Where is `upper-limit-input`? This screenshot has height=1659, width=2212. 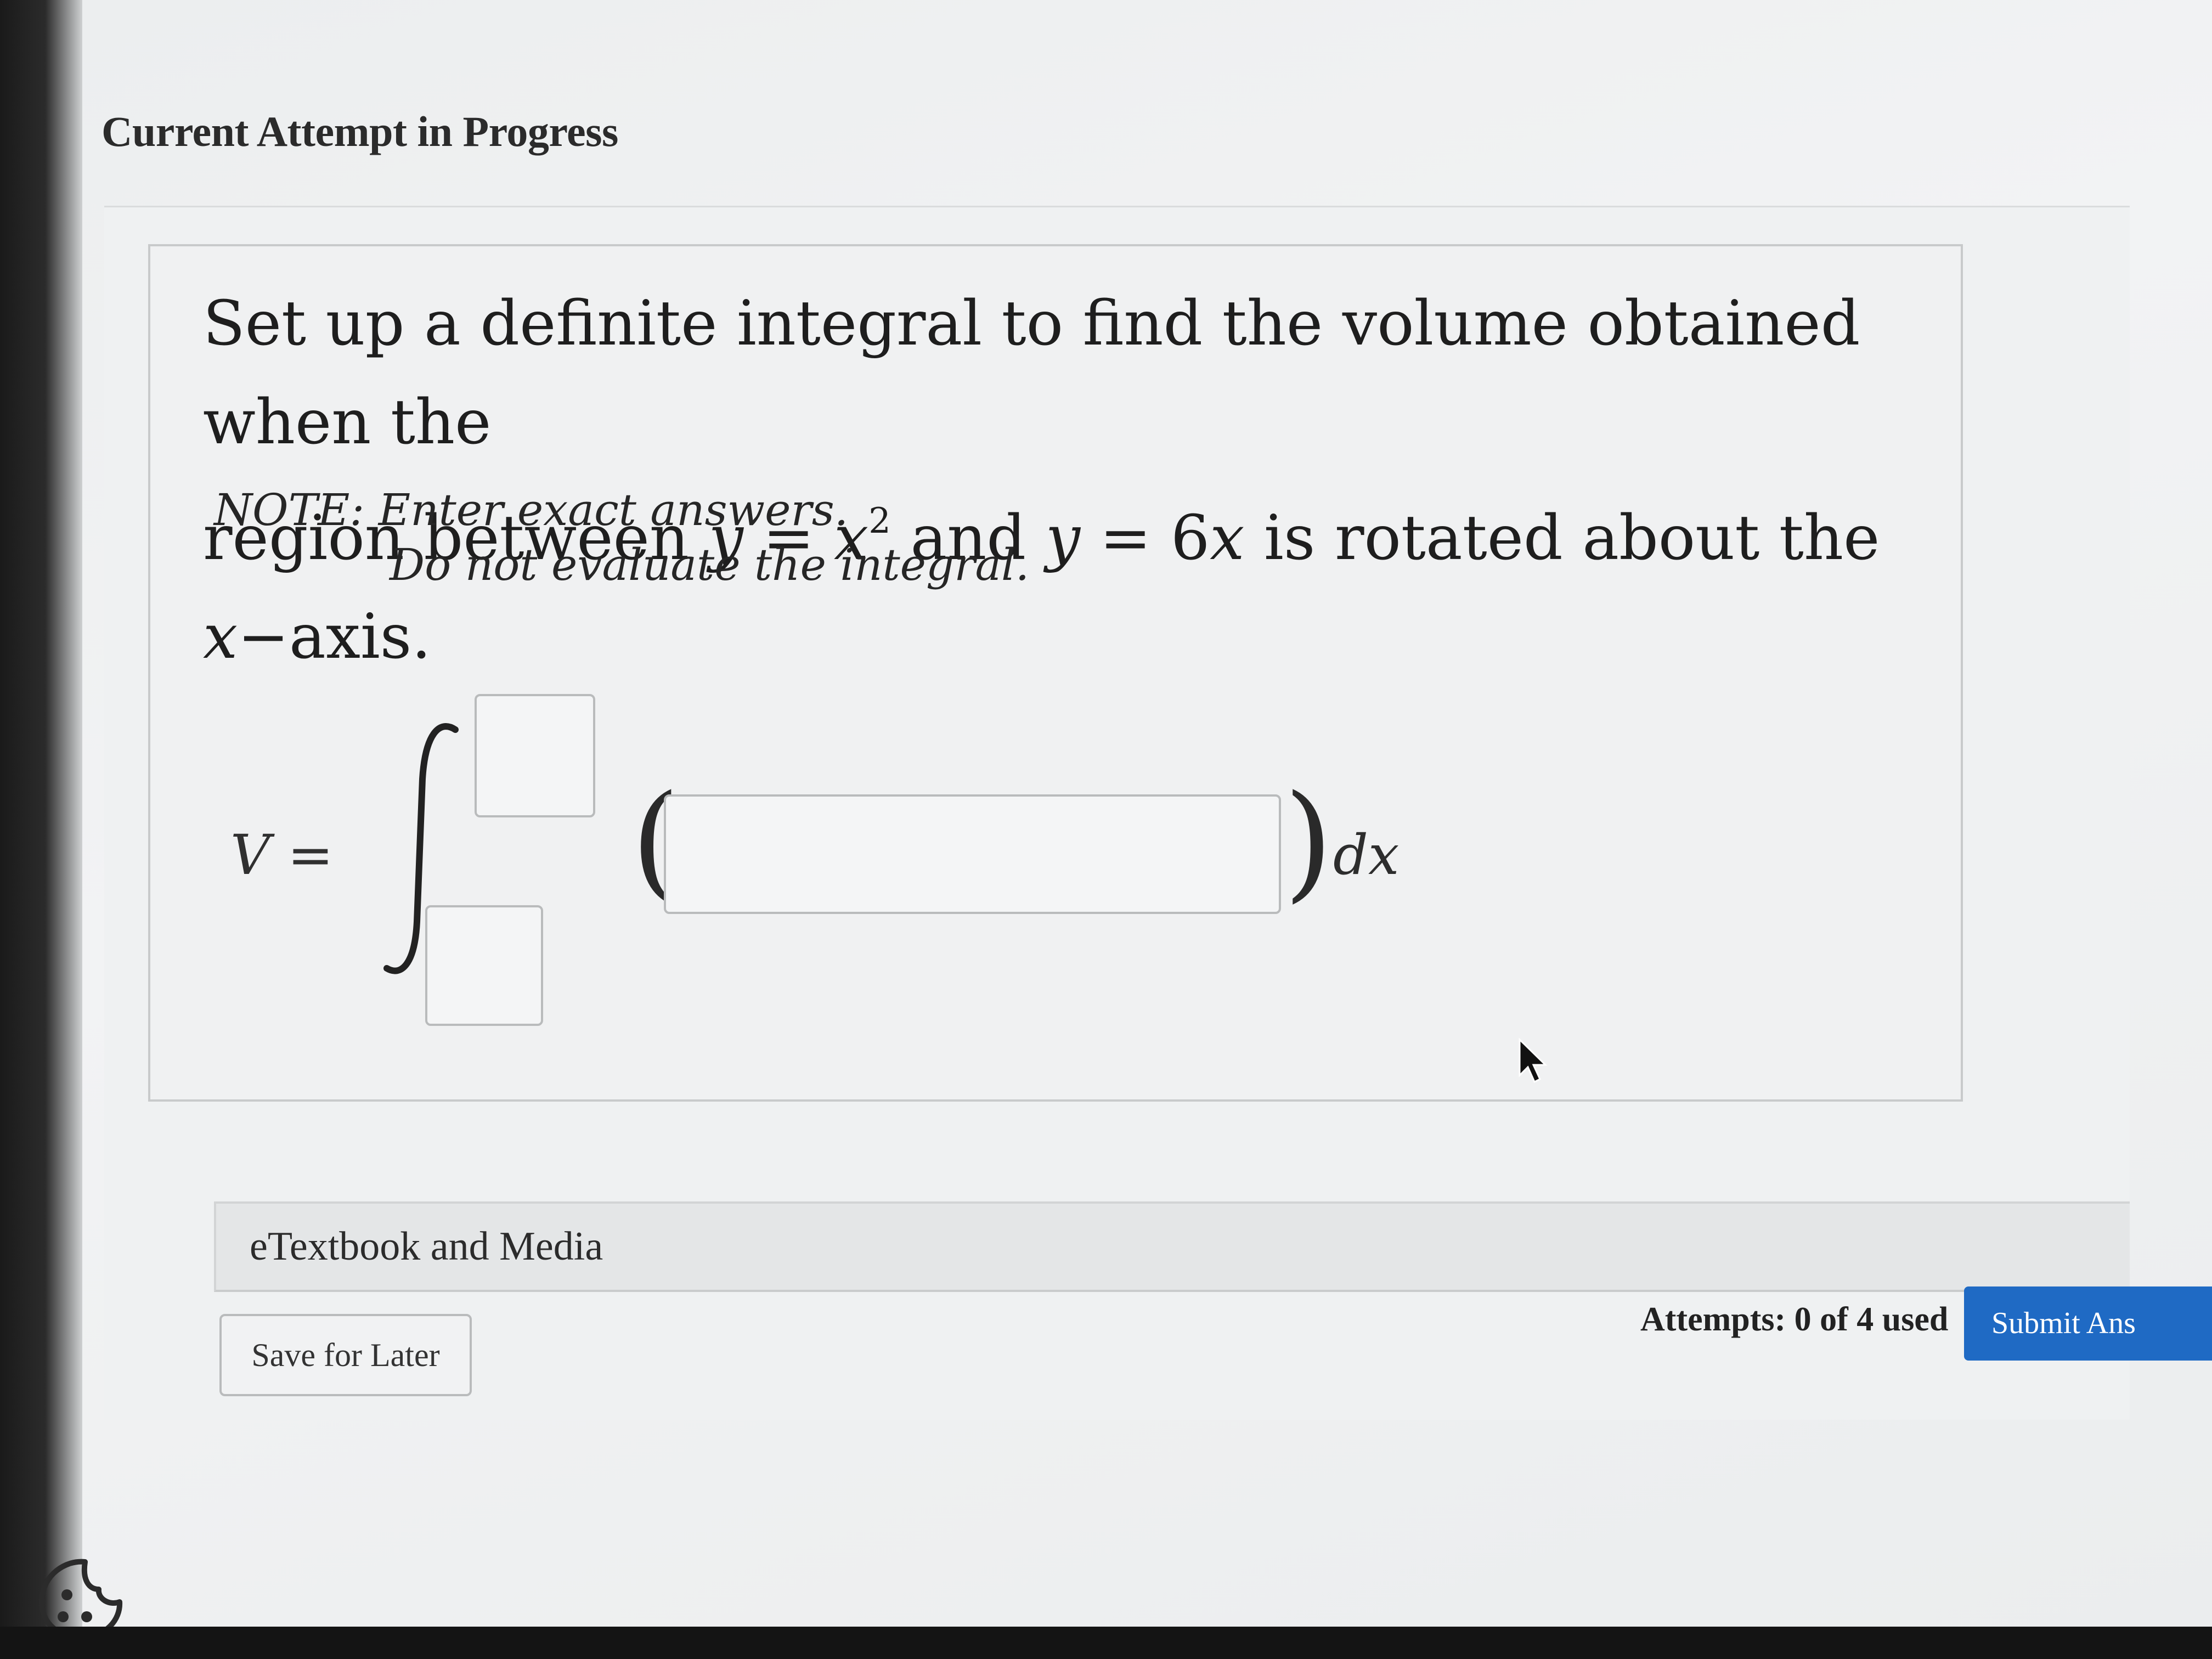
upper-limit-input is located at coordinates (535, 756).